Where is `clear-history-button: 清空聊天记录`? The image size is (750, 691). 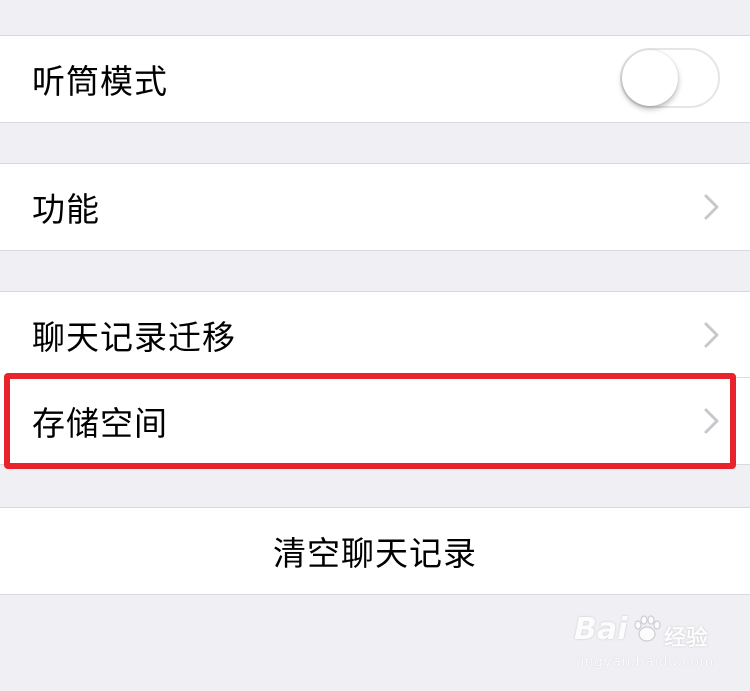 clear-history-button: 清空聊天记录 is located at coordinates (375, 551).